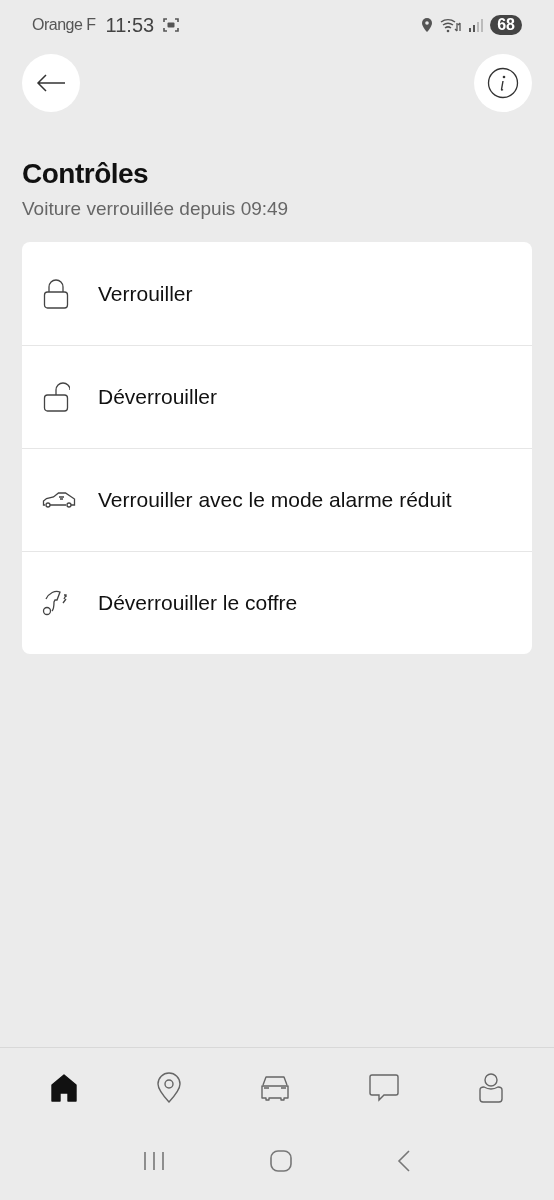 The width and height of the screenshot is (554, 1200). Describe the element at coordinates (277, 499) in the screenshot. I see `control-item: Verrouiller avec le mode alarme réduit` at that location.